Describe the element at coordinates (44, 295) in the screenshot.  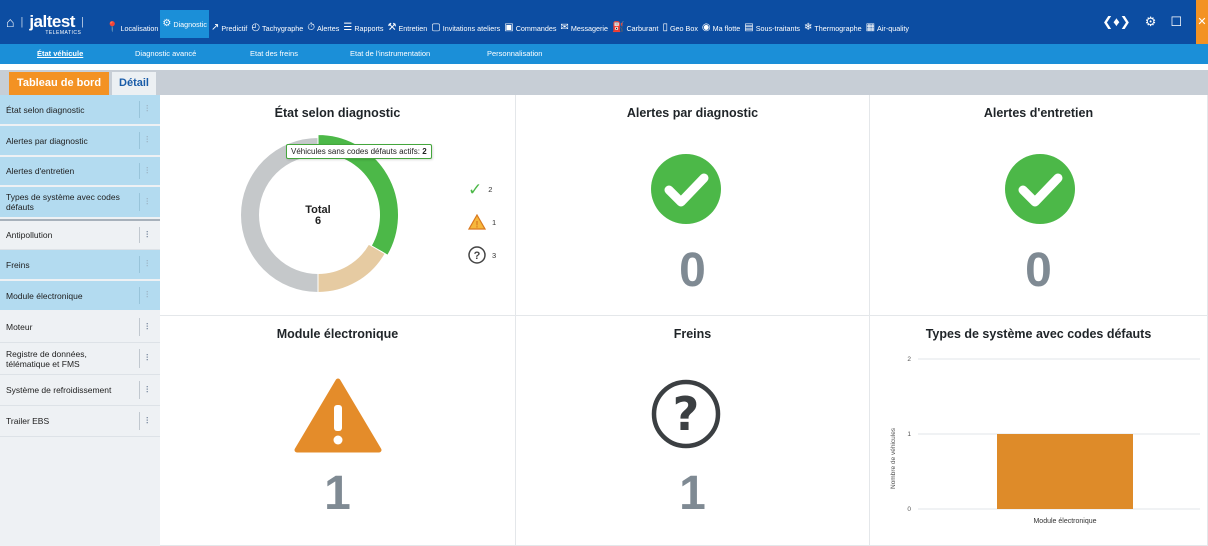
I see `widget-item-label: Module électronique` at that location.